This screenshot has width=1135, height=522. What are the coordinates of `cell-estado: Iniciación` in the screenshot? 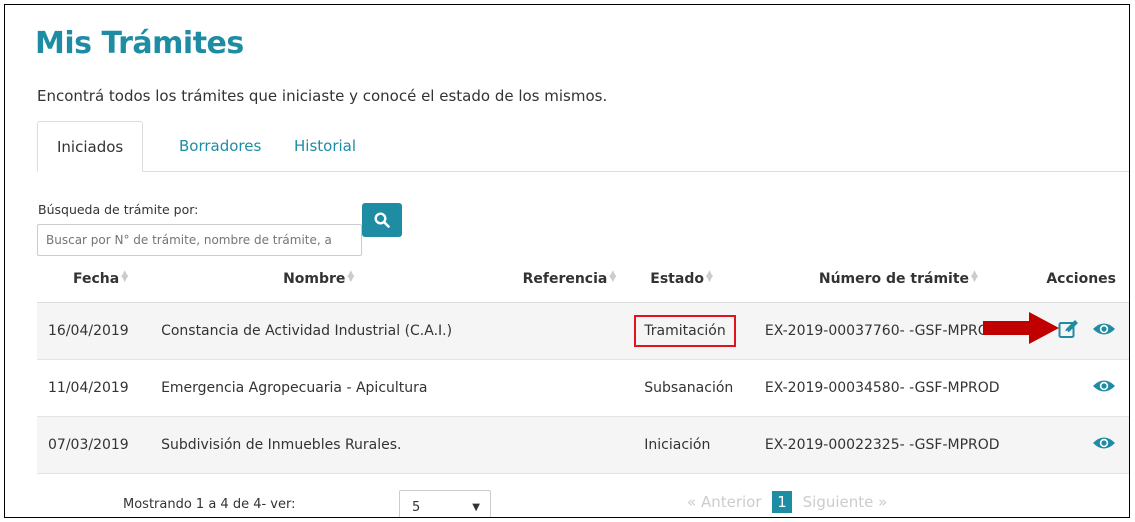 It's located at (688, 445).